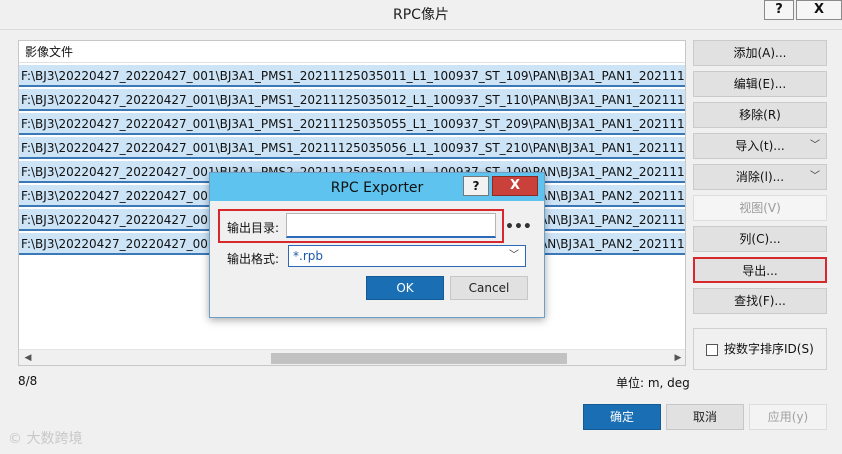 The image size is (842, 454). I want to click on watermark-logo-icon: ©, so click(15, 439).